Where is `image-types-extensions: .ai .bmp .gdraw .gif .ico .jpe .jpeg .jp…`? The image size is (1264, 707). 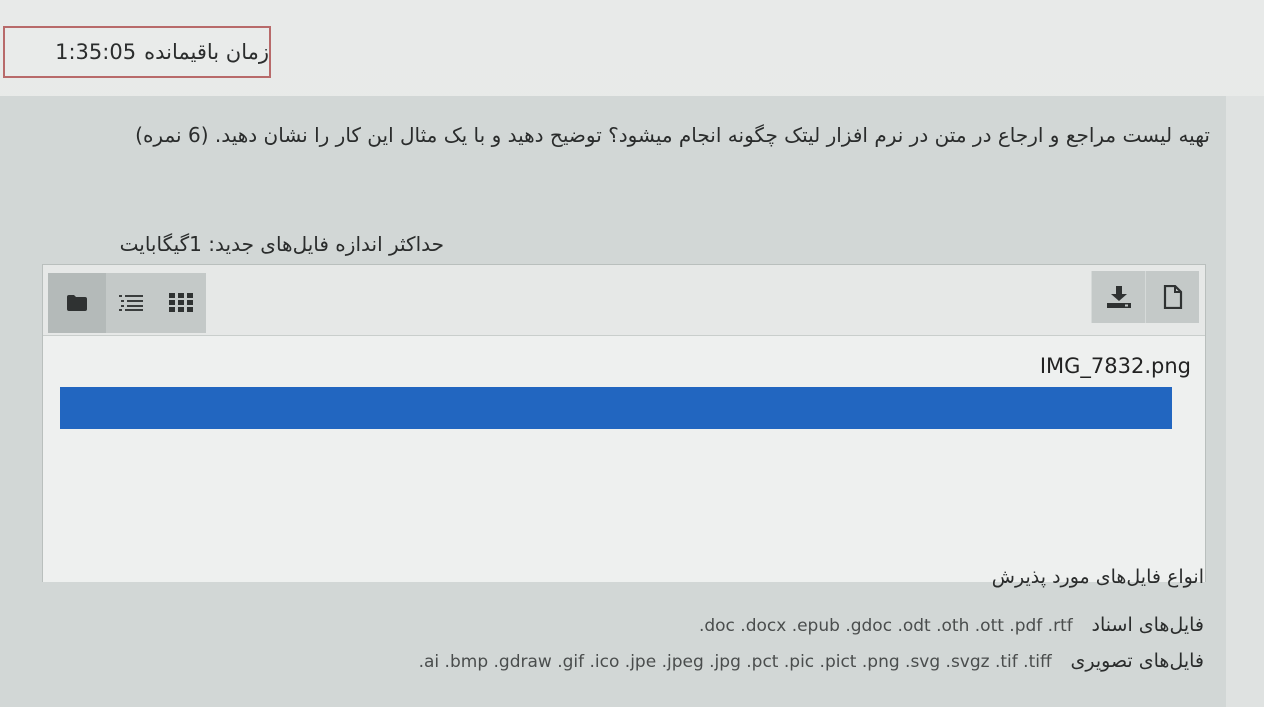
image-types-extensions: .ai .bmp .gdraw .gif .ico .jpe .jpeg .jp… is located at coordinates (735, 662).